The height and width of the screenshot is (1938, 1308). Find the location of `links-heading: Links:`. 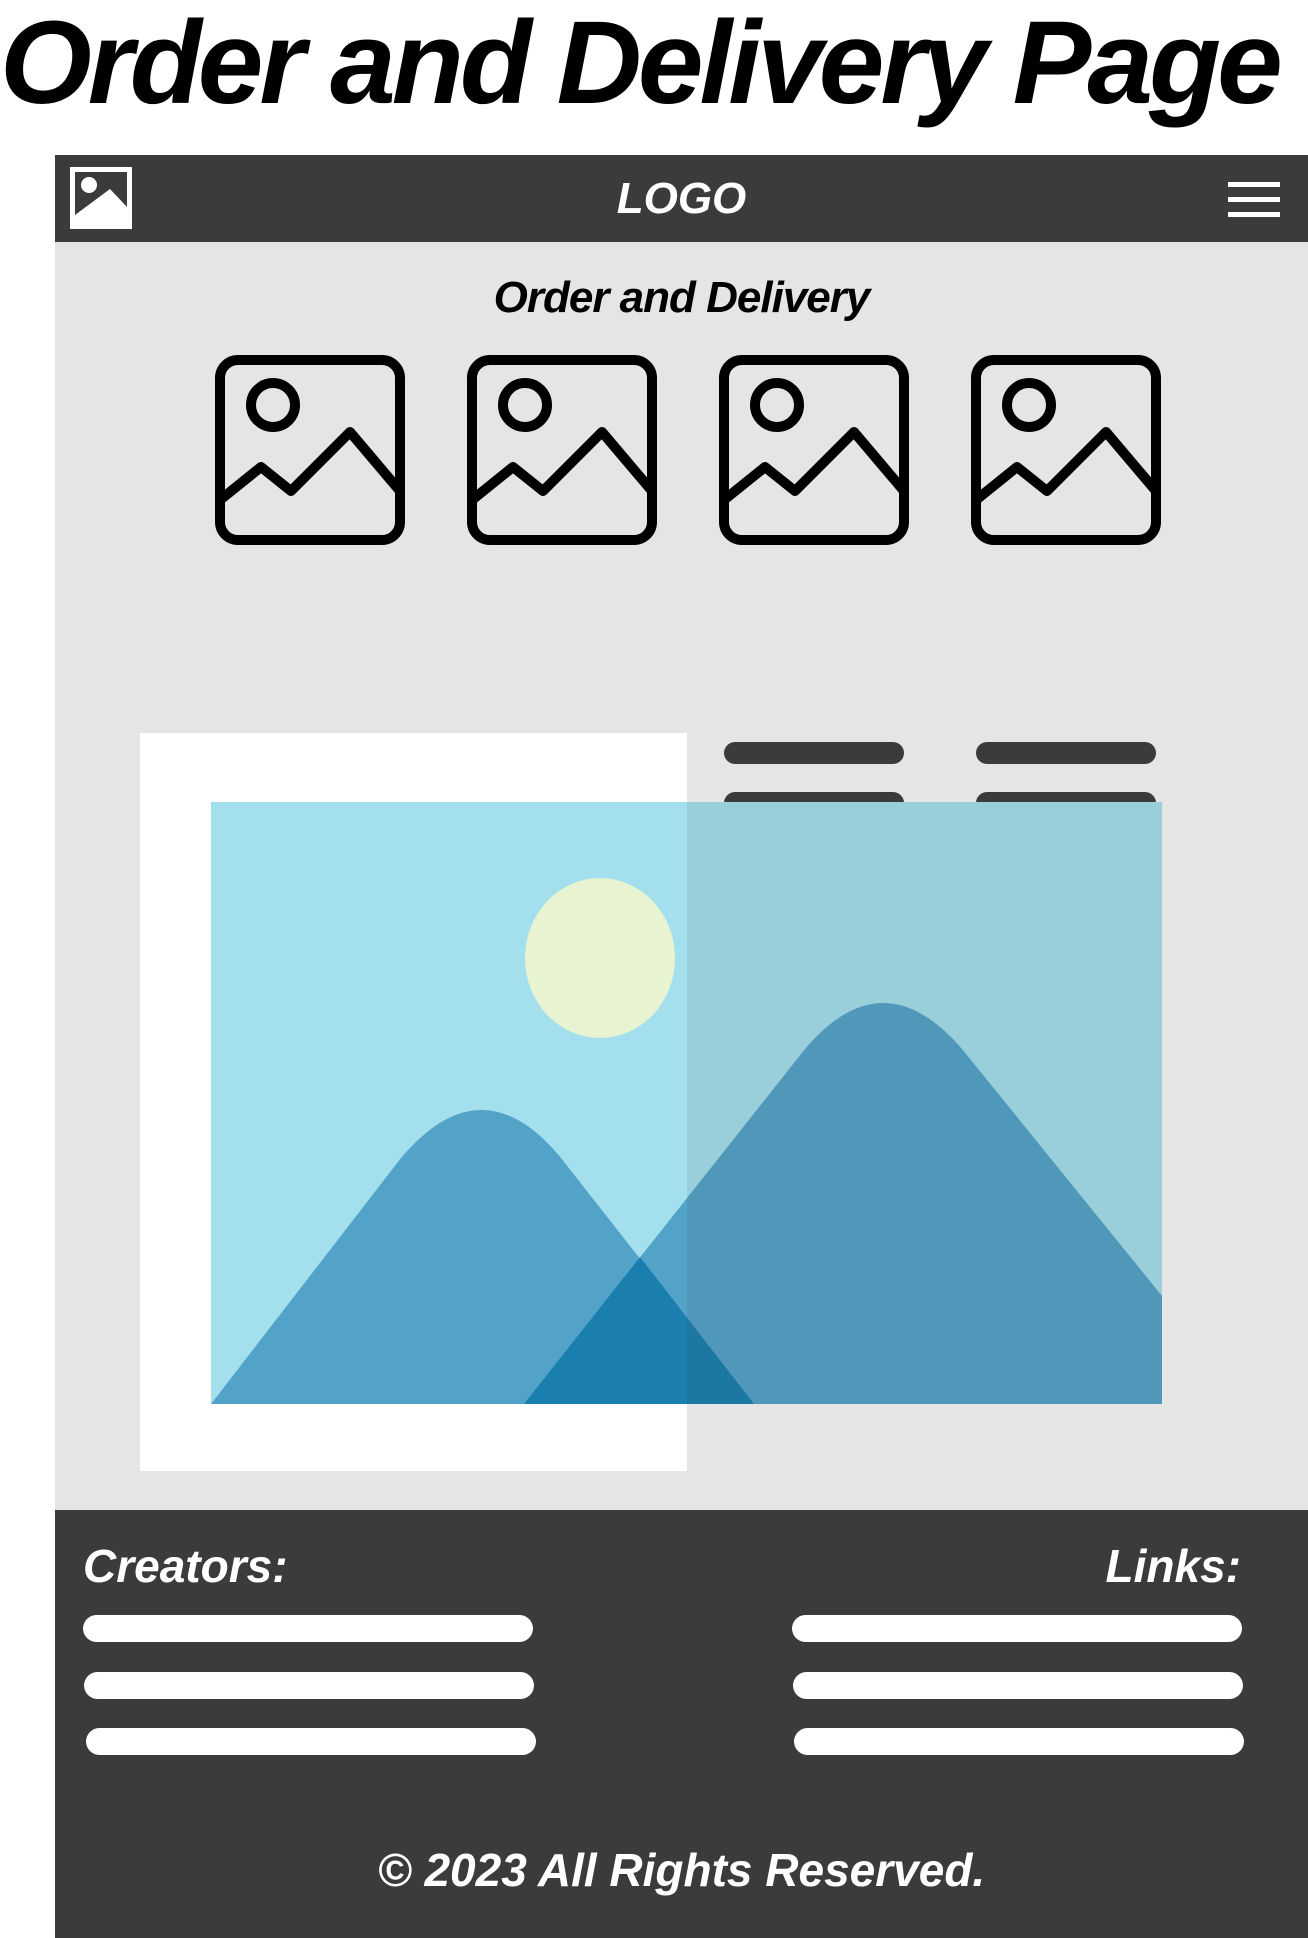

links-heading: Links: is located at coordinates (1173, 1566).